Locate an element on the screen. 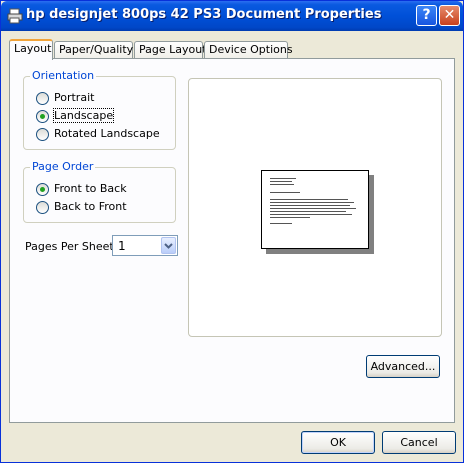 Image resolution: width=464 pixels, height=463 pixels. option-label: Landscape is located at coordinates (83, 115).